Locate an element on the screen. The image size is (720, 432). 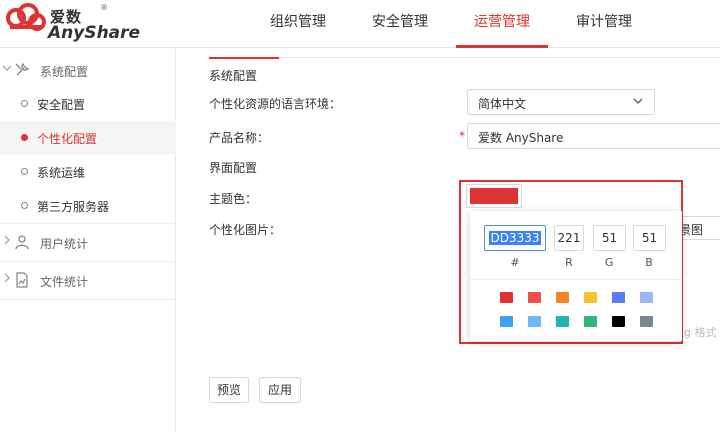
logo-english-text: AnyShare is located at coordinates (94, 33).